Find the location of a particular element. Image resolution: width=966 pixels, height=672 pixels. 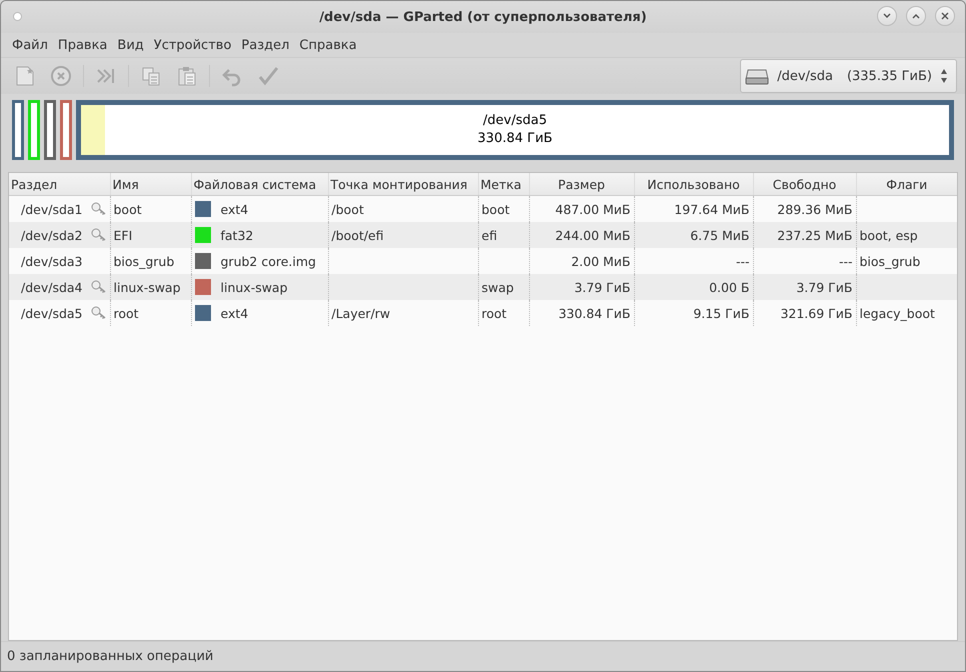

table-cell: /dev/sda4 is located at coordinates (52, 287).